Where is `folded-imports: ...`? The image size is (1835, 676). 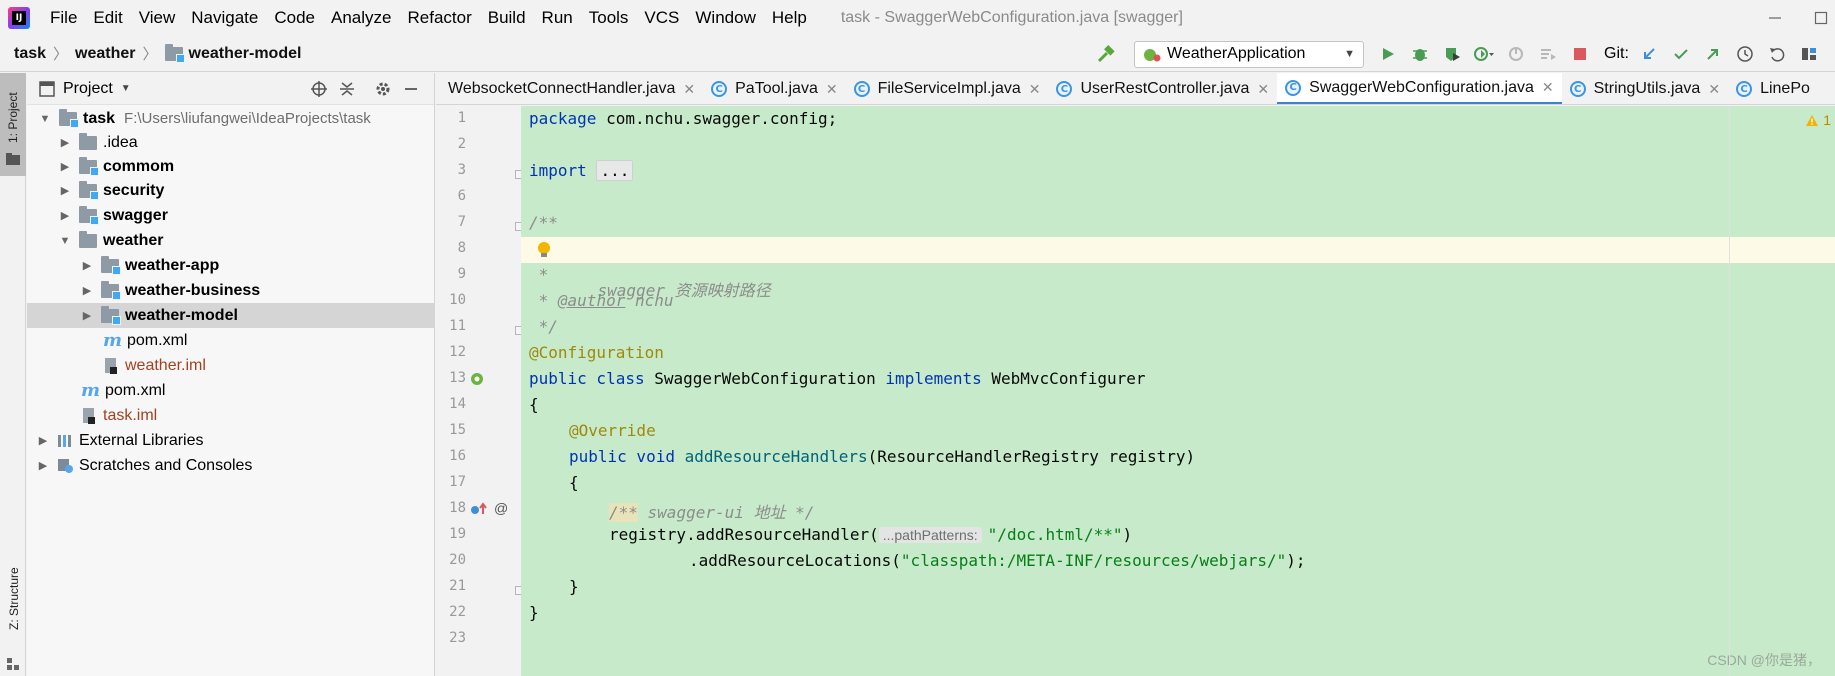
folded-imports: ... is located at coordinates (615, 170).